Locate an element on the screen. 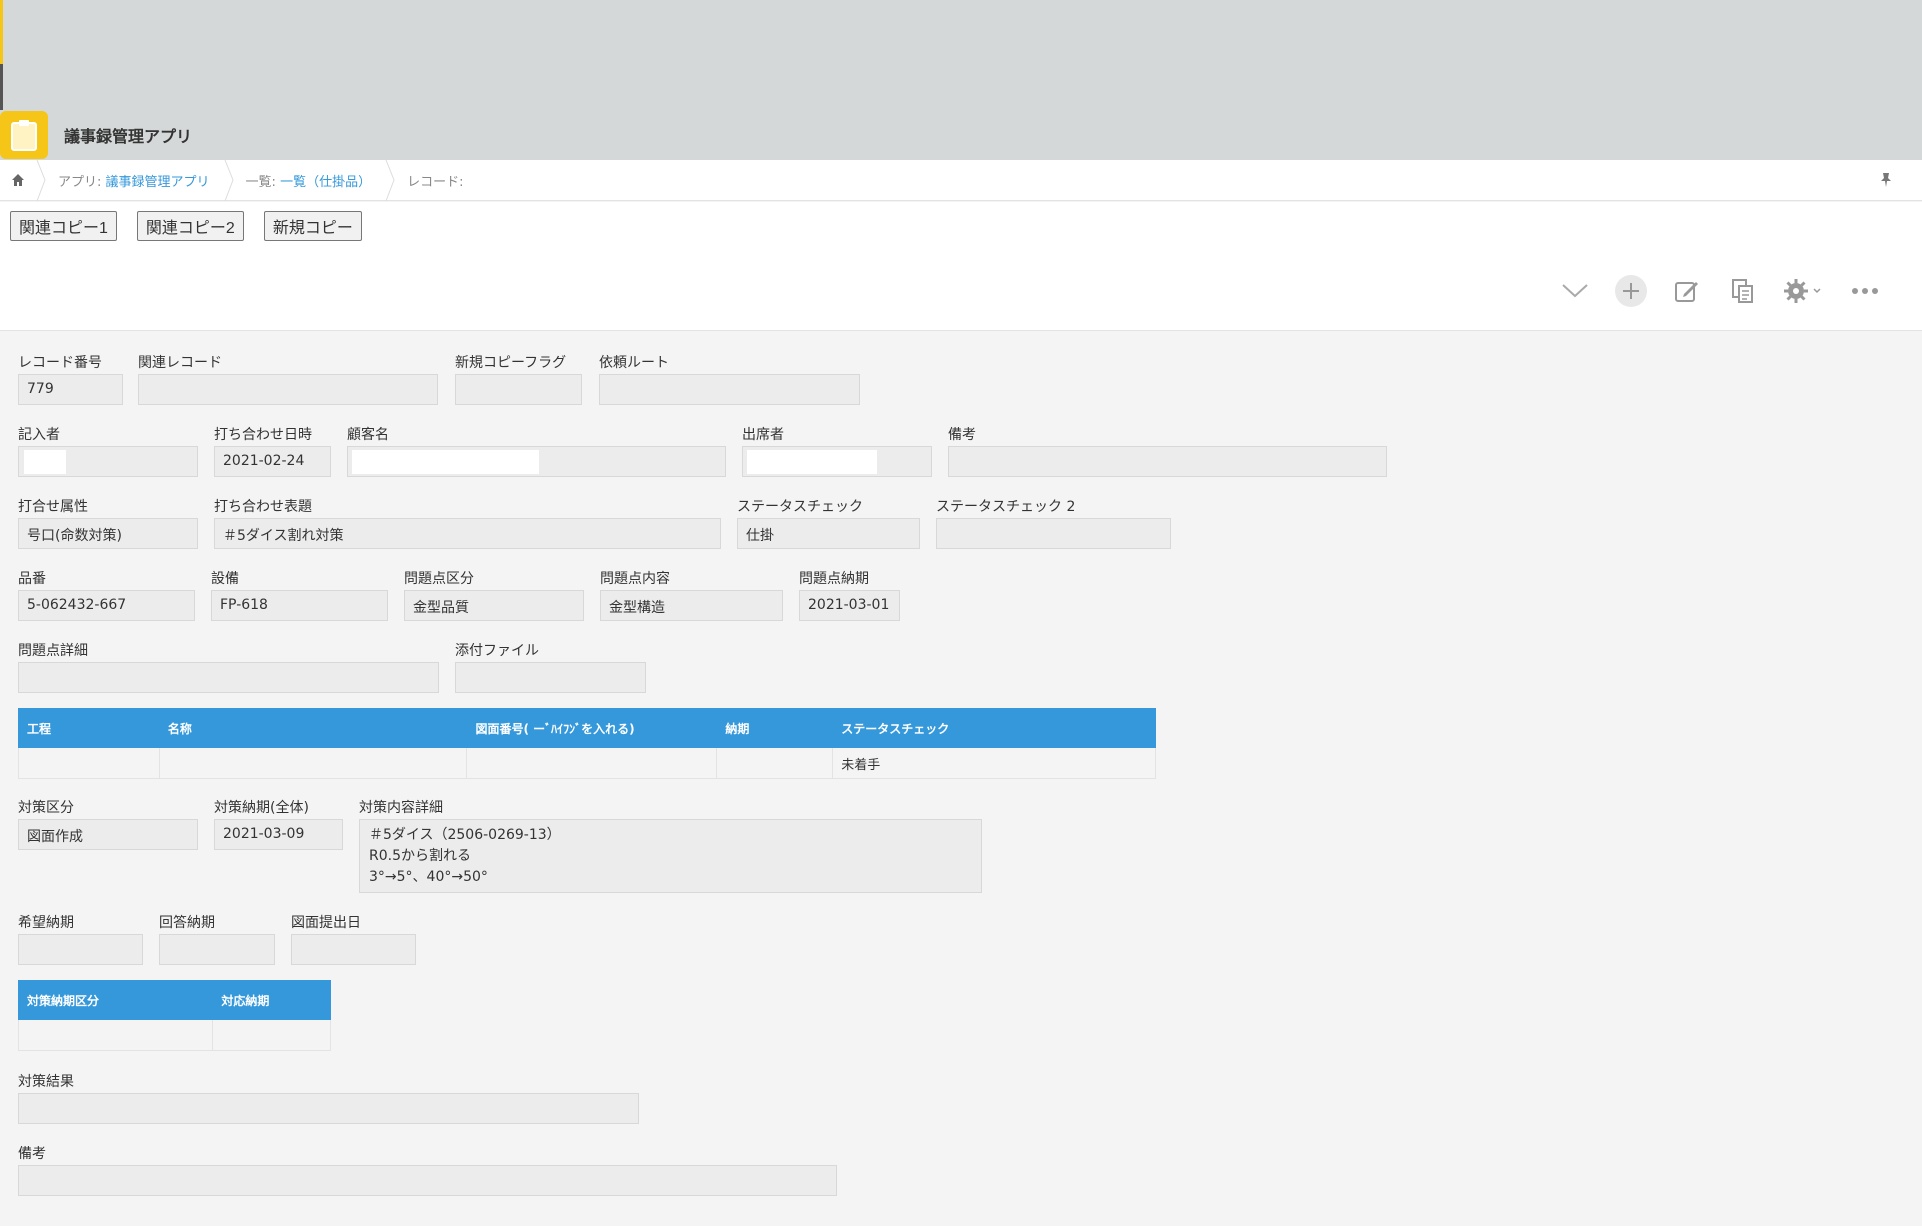 This screenshot has height=1226, width=1922. breadcrumb-app: アプリ: 議事録管理アプリ is located at coordinates (135, 180).